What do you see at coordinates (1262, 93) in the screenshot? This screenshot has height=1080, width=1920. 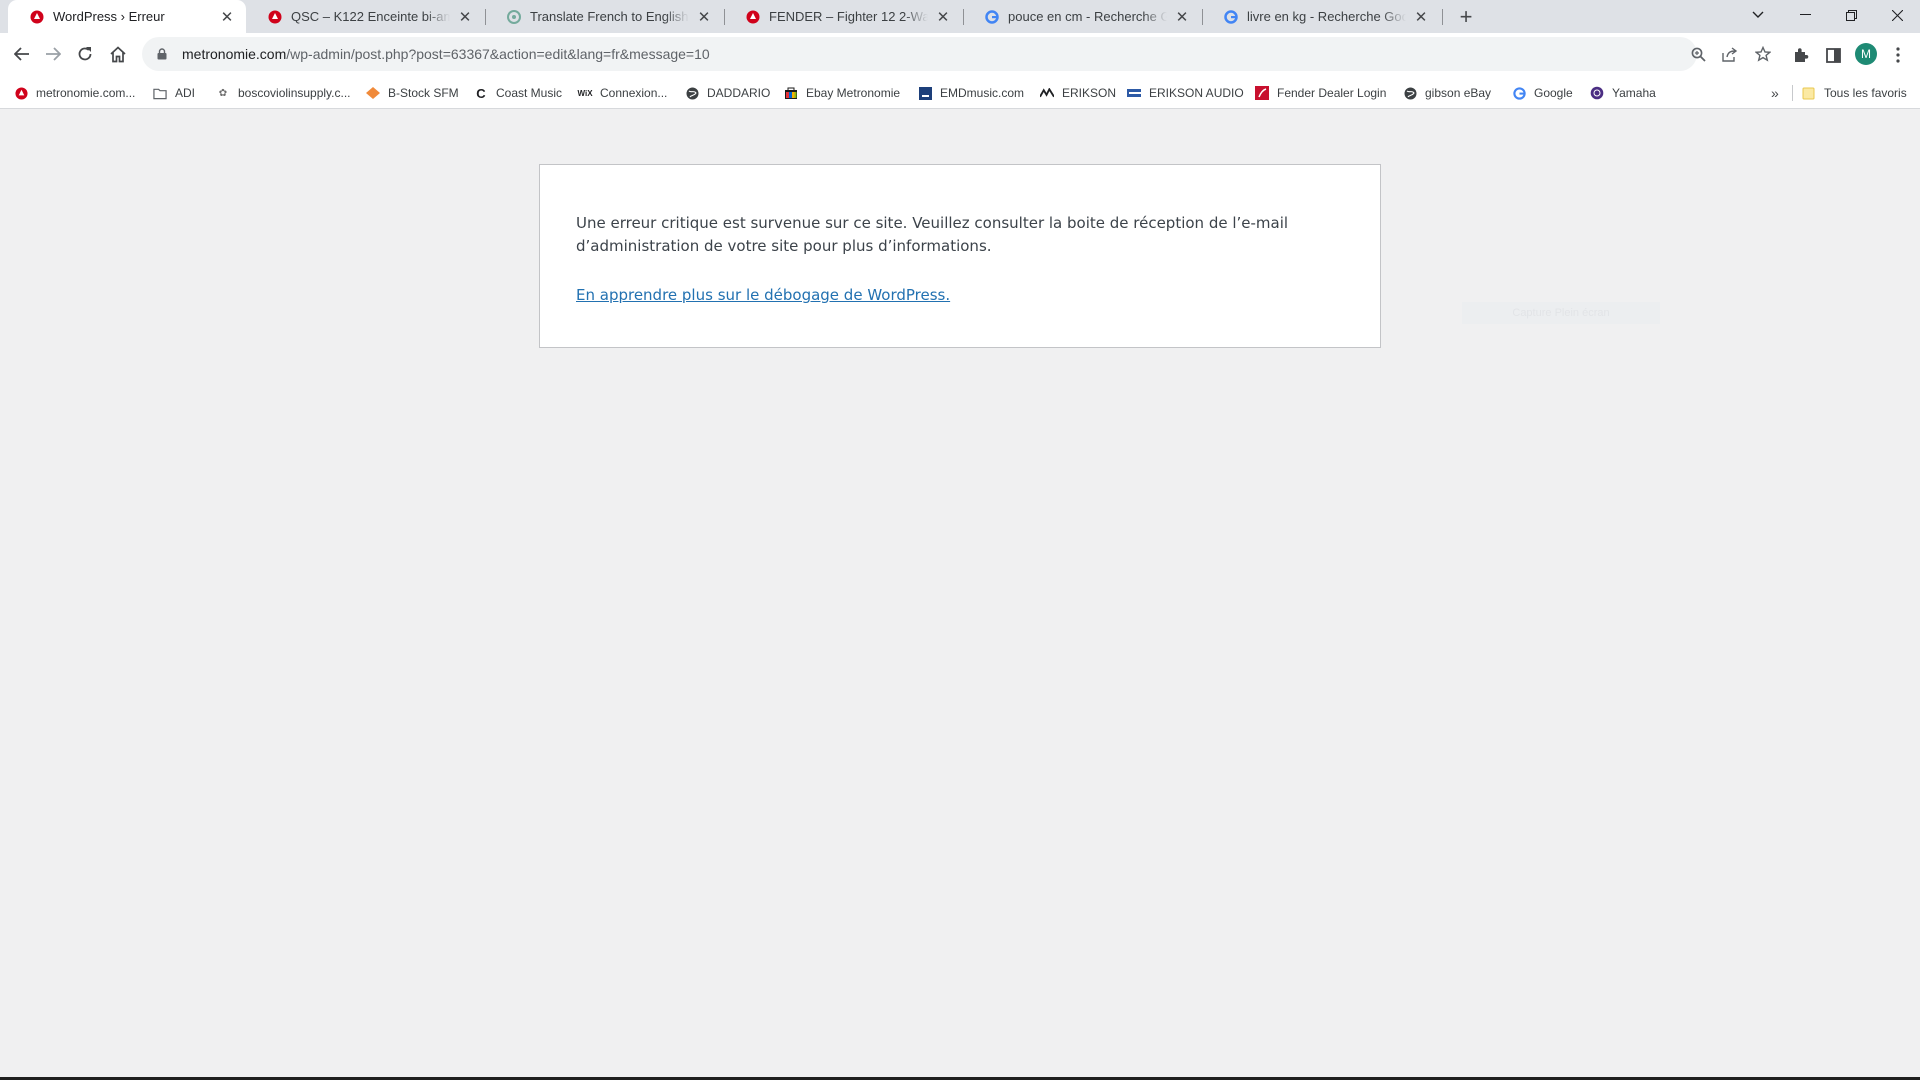 I see `fender-icon` at bounding box center [1262, 93].